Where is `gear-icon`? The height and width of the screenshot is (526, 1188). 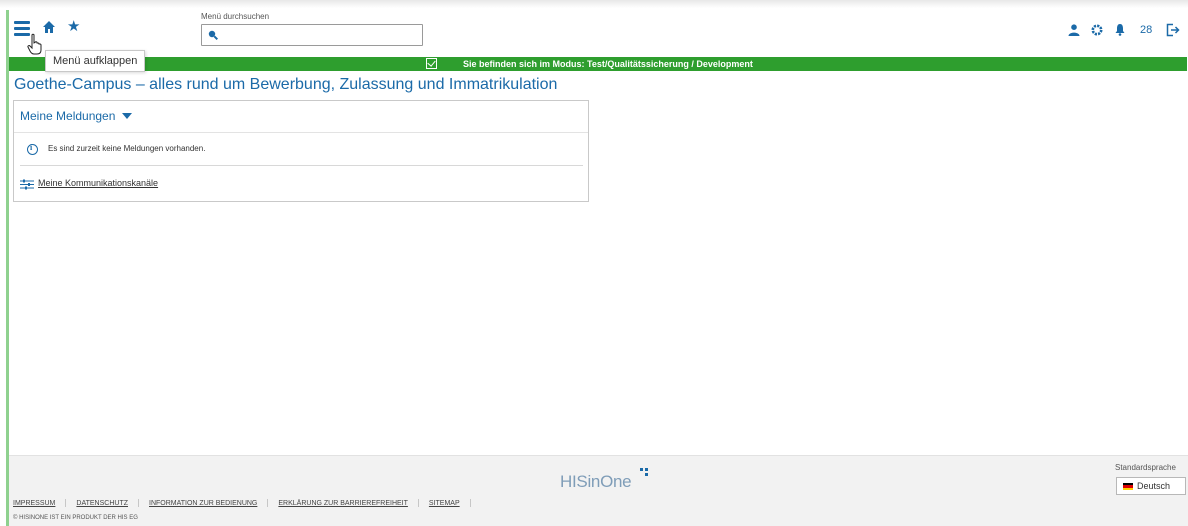
gear-icon is located at coordinates (1097, 30).